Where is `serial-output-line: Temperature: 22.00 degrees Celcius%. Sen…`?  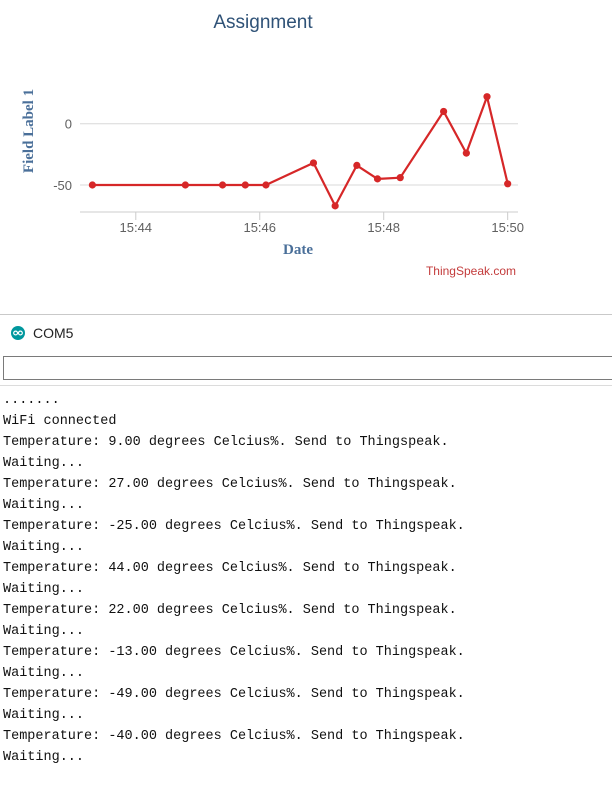
serial-output-line: Temperature: 22.00 degrees Celcius%. Sen… is located at coordinates (230, 610).